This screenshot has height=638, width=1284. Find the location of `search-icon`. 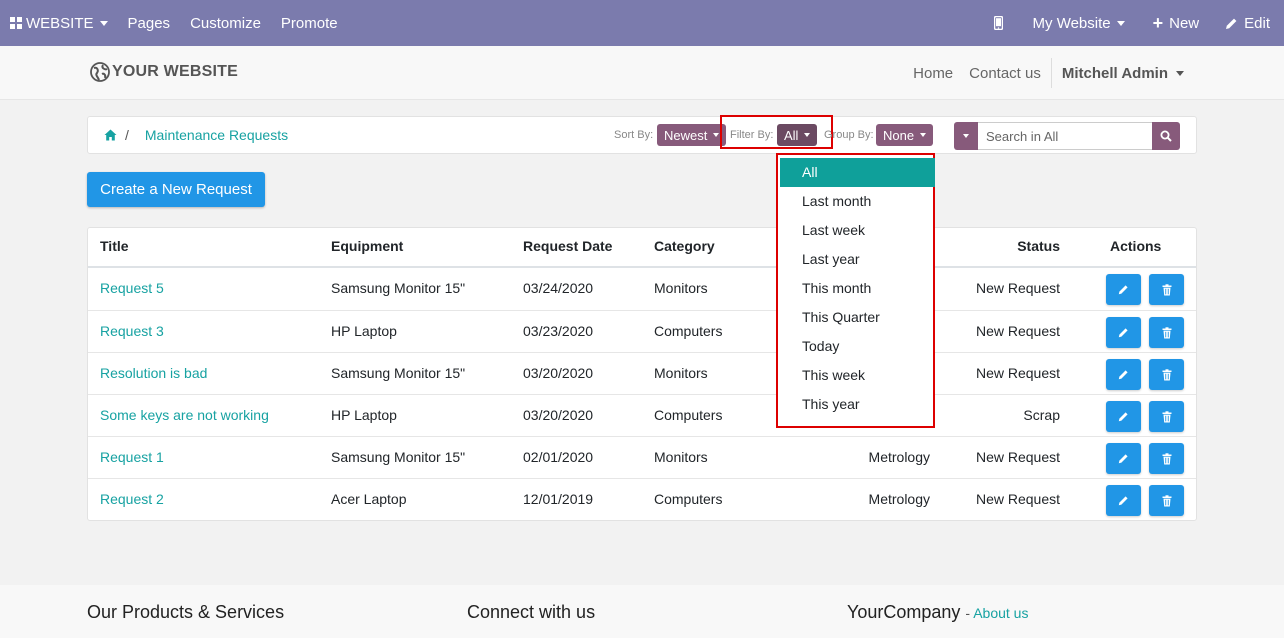

search-icon is located at coordinates (1166, 136).